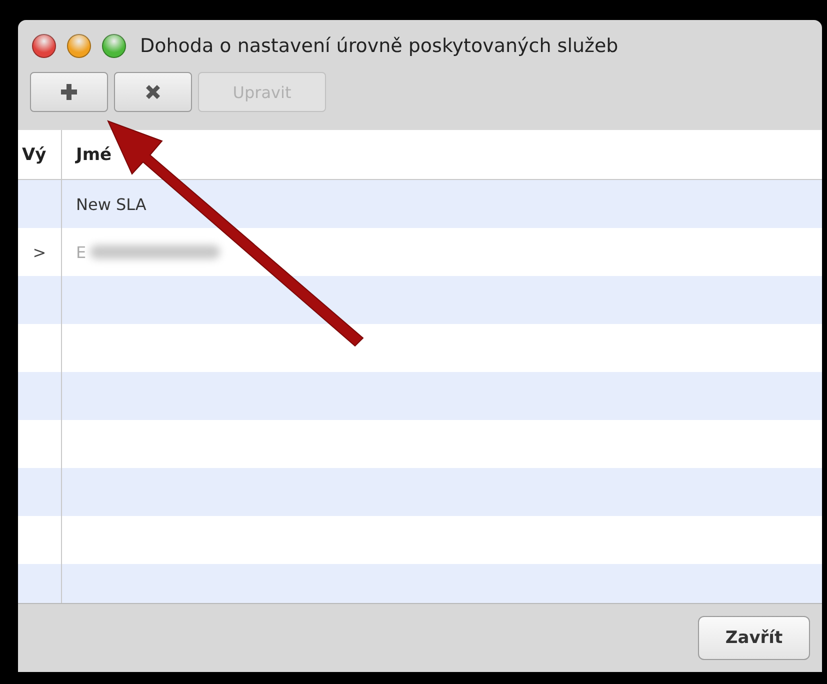 The image size is (827, 684). Describe the element at coordinates (44, 46) in the screenshot. I see `close-button` at that location.